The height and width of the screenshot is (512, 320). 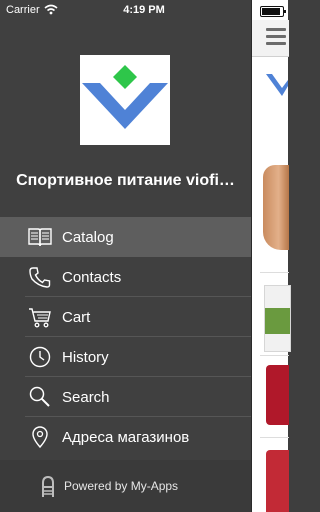 What do you see at coordinates (85, 357) in the screenshot?
I see `menu-item-label: History` at bounding box center [85, 357].